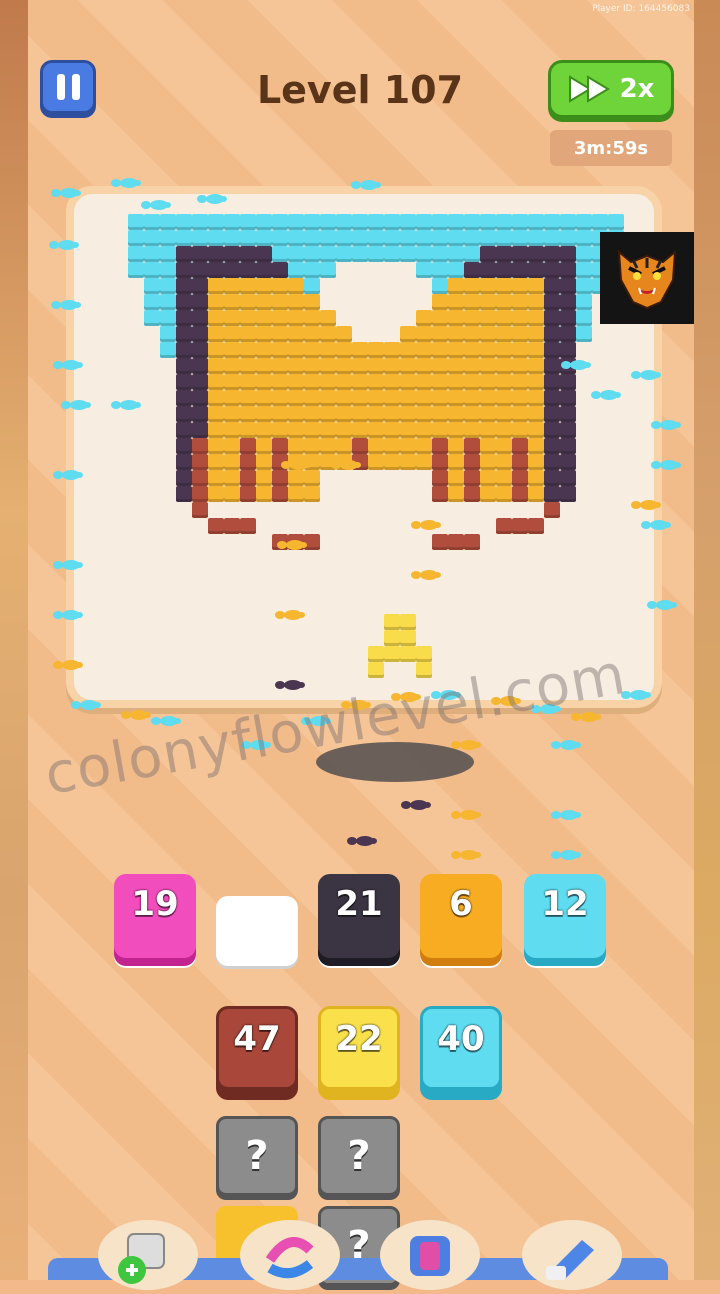  I want to click on slot-tile: 21, so click(359, 916).